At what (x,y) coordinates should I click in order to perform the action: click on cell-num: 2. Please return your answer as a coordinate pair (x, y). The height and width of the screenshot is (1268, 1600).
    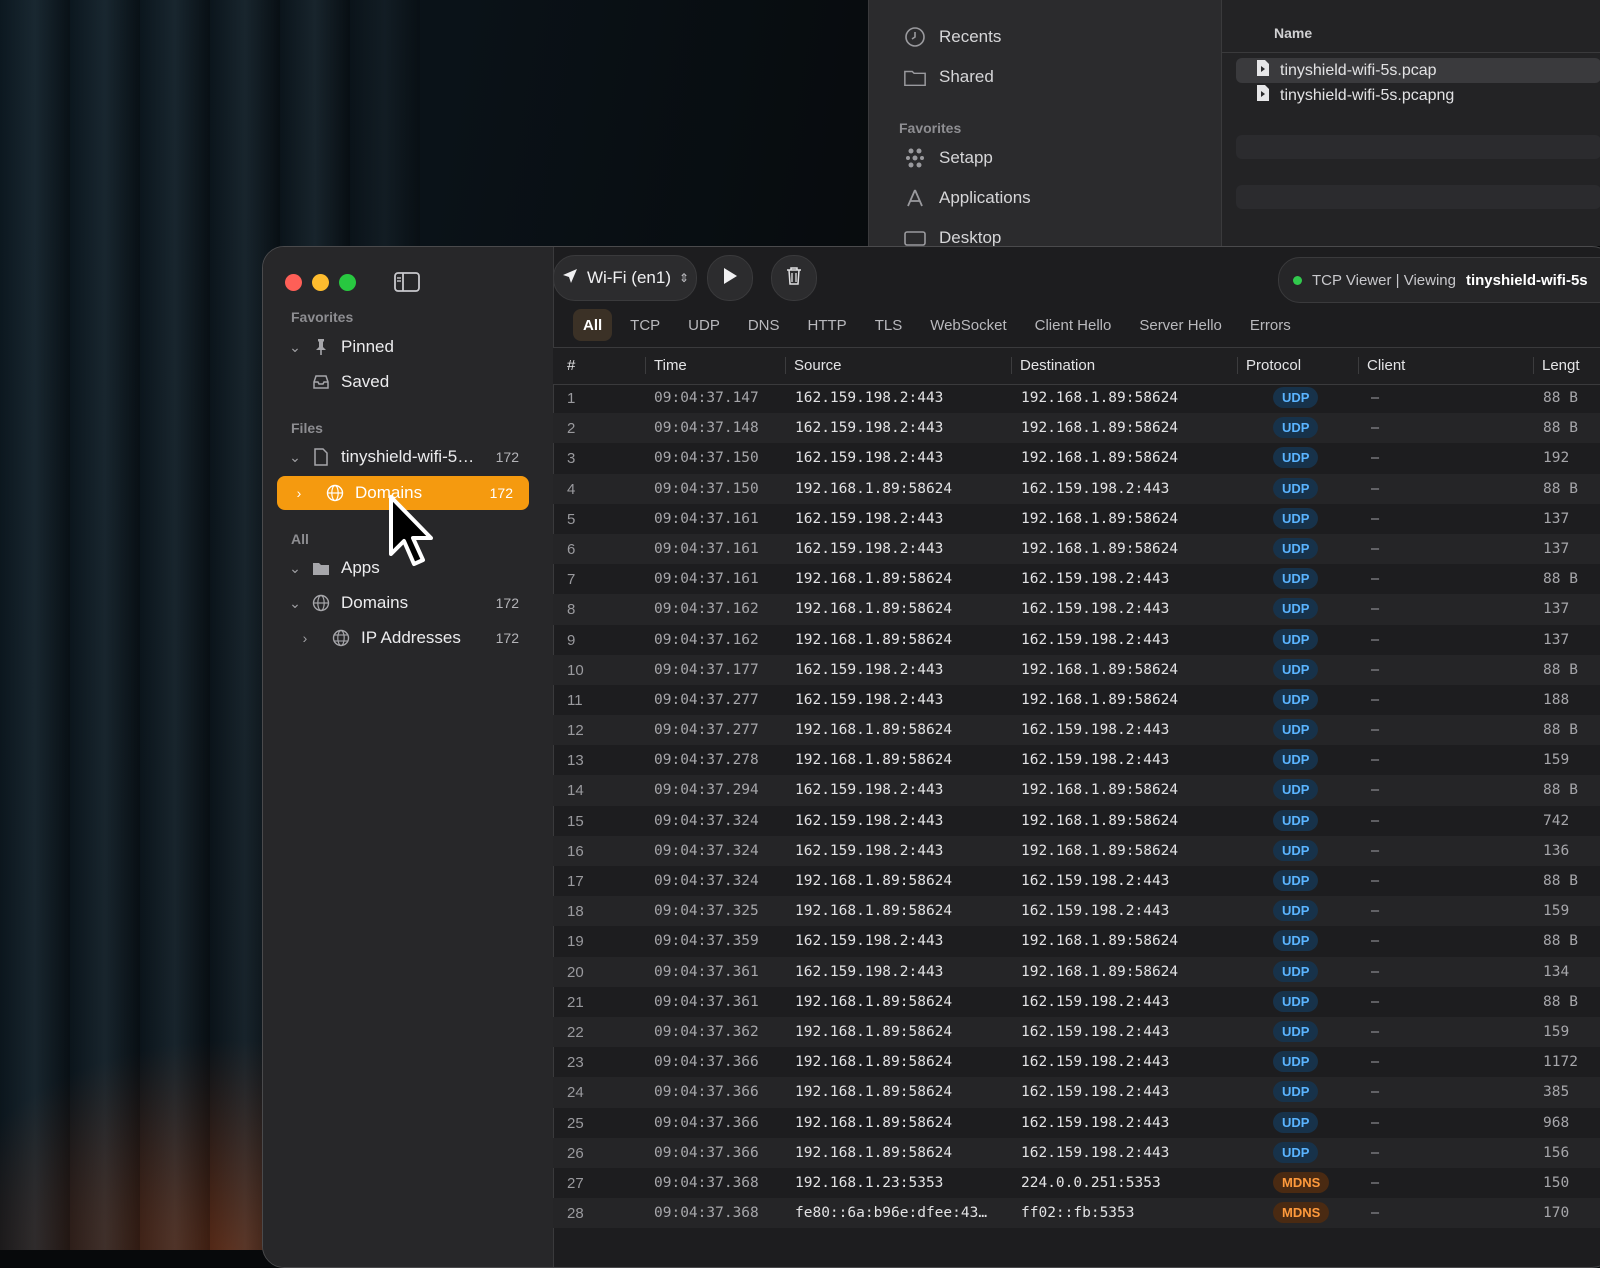
    Looking at the image, I should click on (571, 429).